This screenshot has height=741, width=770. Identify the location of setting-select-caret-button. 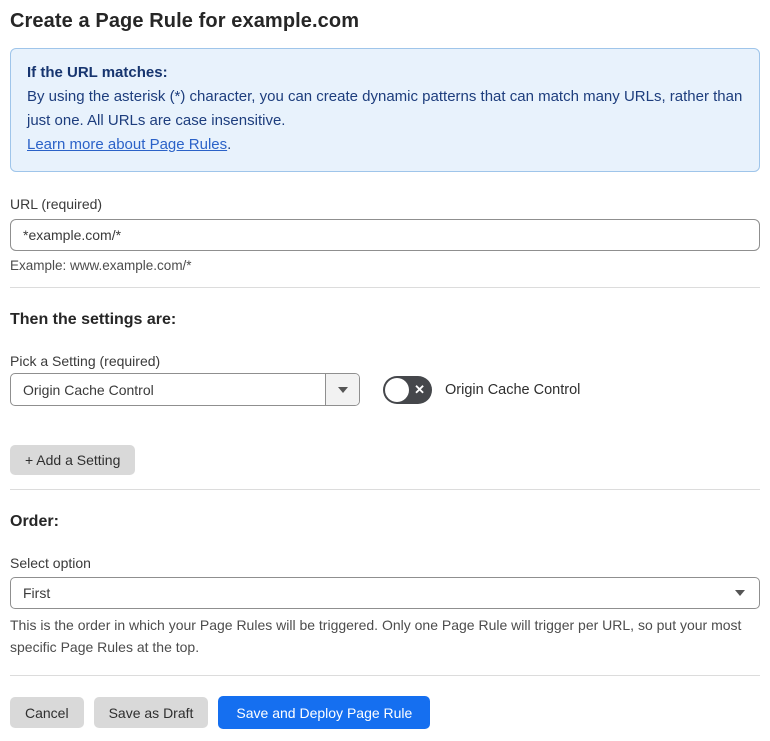
(342, 389).